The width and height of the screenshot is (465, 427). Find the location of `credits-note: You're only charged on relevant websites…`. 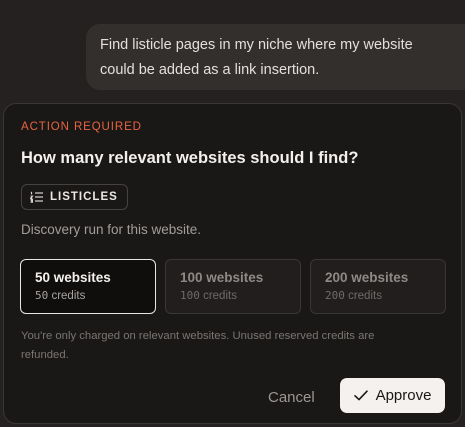

credits-note: You're only charged on relevant websites… is located at coordinates (198, 345).